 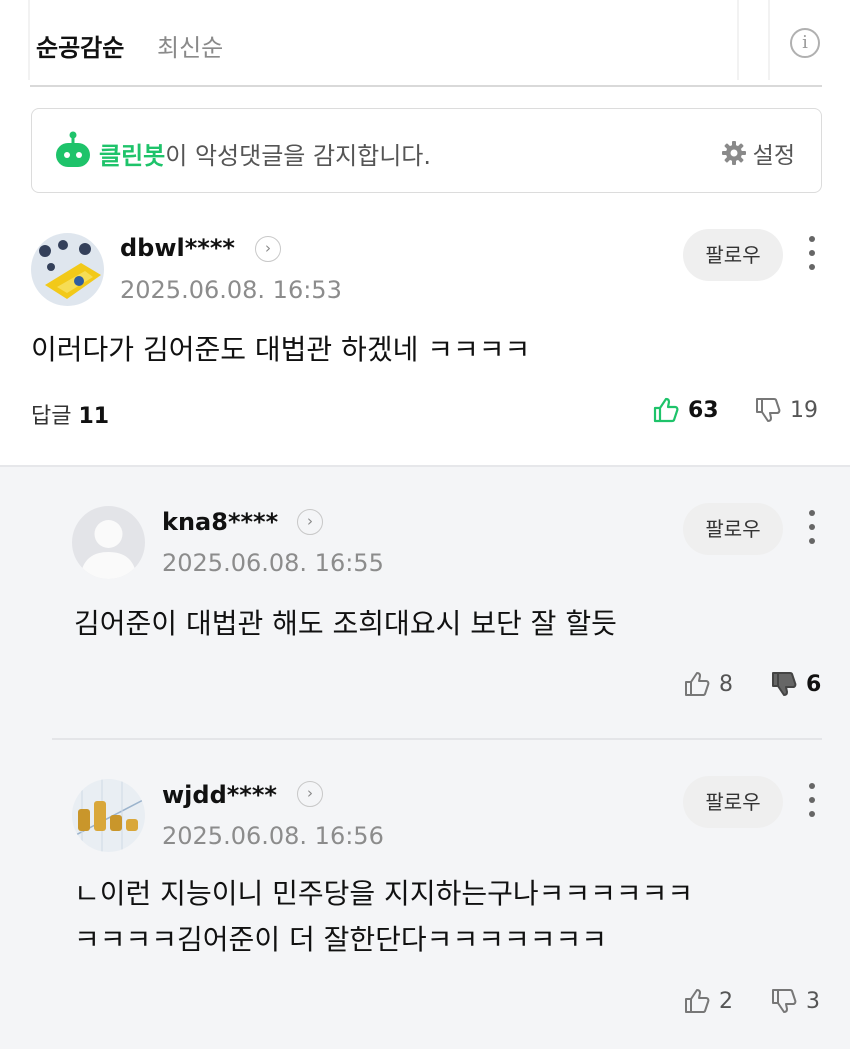 What do you see at coordinates (786, 410) in the screenshot?
I see `dislike-button: 19` at bounding box center [786, 410].